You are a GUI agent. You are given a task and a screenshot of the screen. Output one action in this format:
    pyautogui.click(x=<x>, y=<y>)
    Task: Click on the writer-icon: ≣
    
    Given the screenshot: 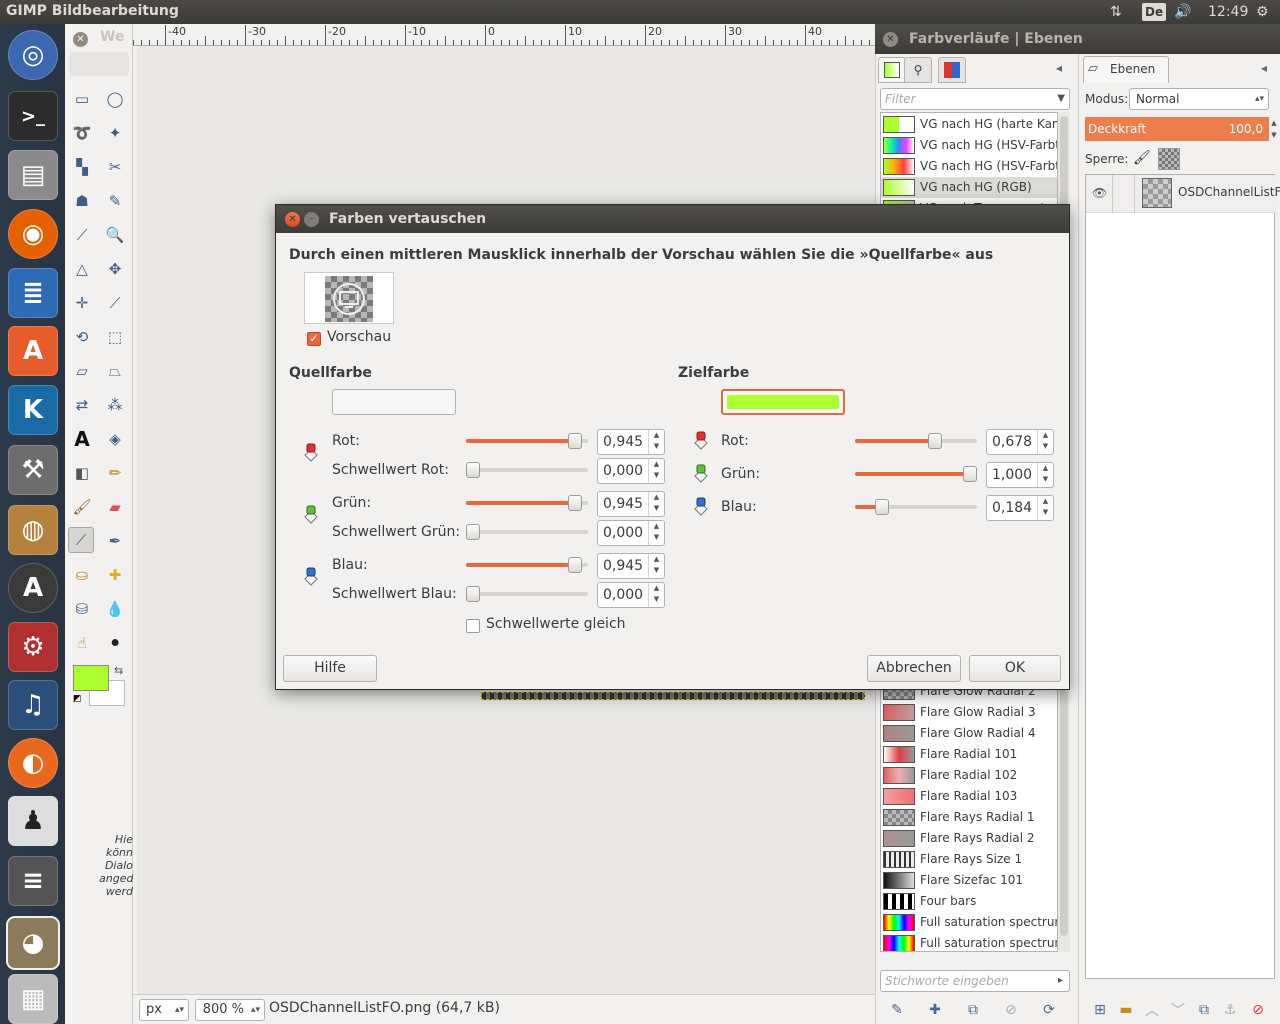 What is the action you would take?
    pyautogui.click(x=33, y=293)
    